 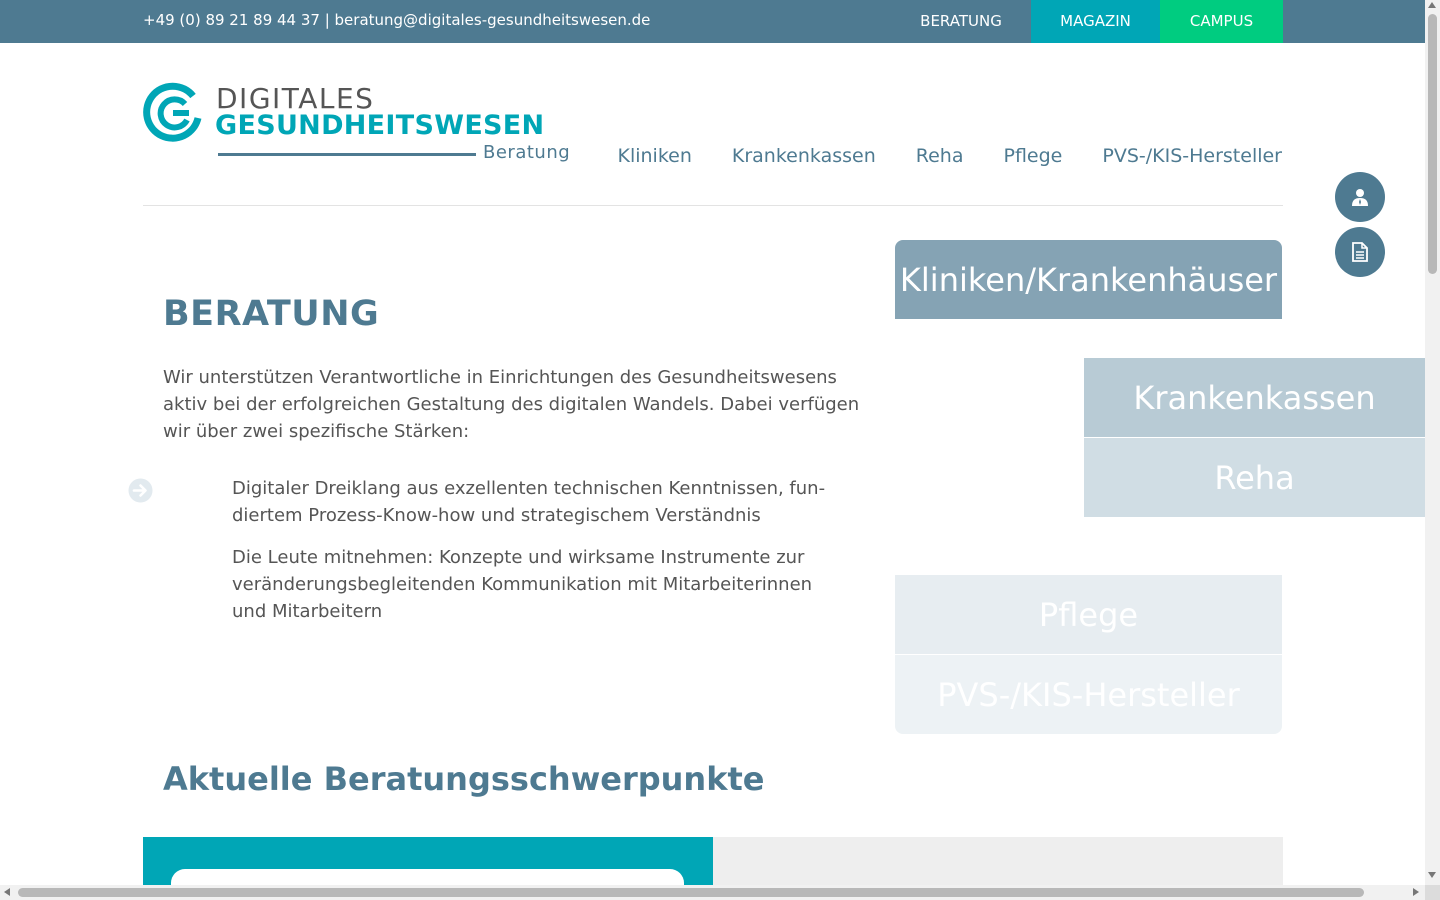 I want to click on arrow-circle-right-icon, so click(x=140, y=490).